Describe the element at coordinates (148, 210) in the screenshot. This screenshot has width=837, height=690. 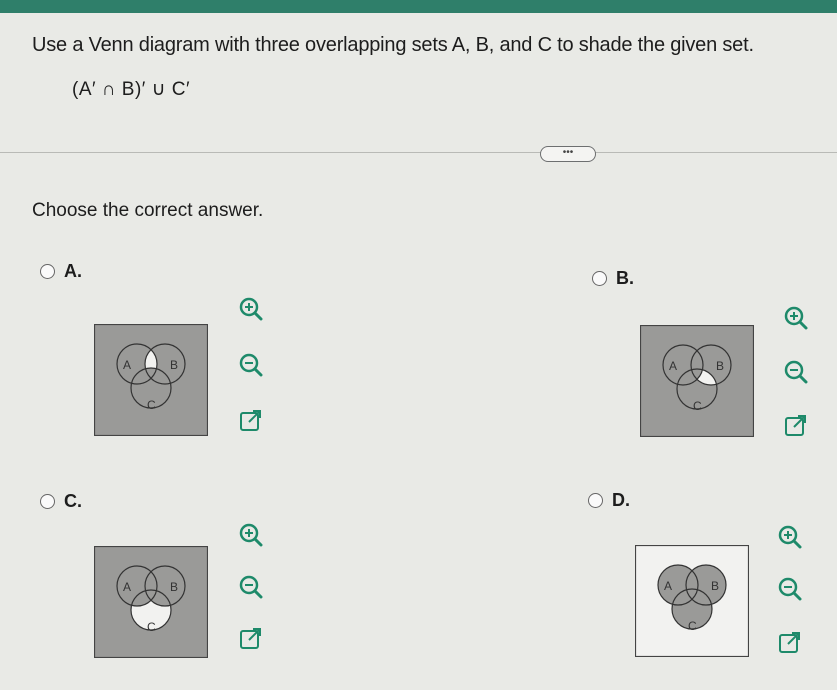
I see `answer-prompt: Choose the correct answer.` at that location.